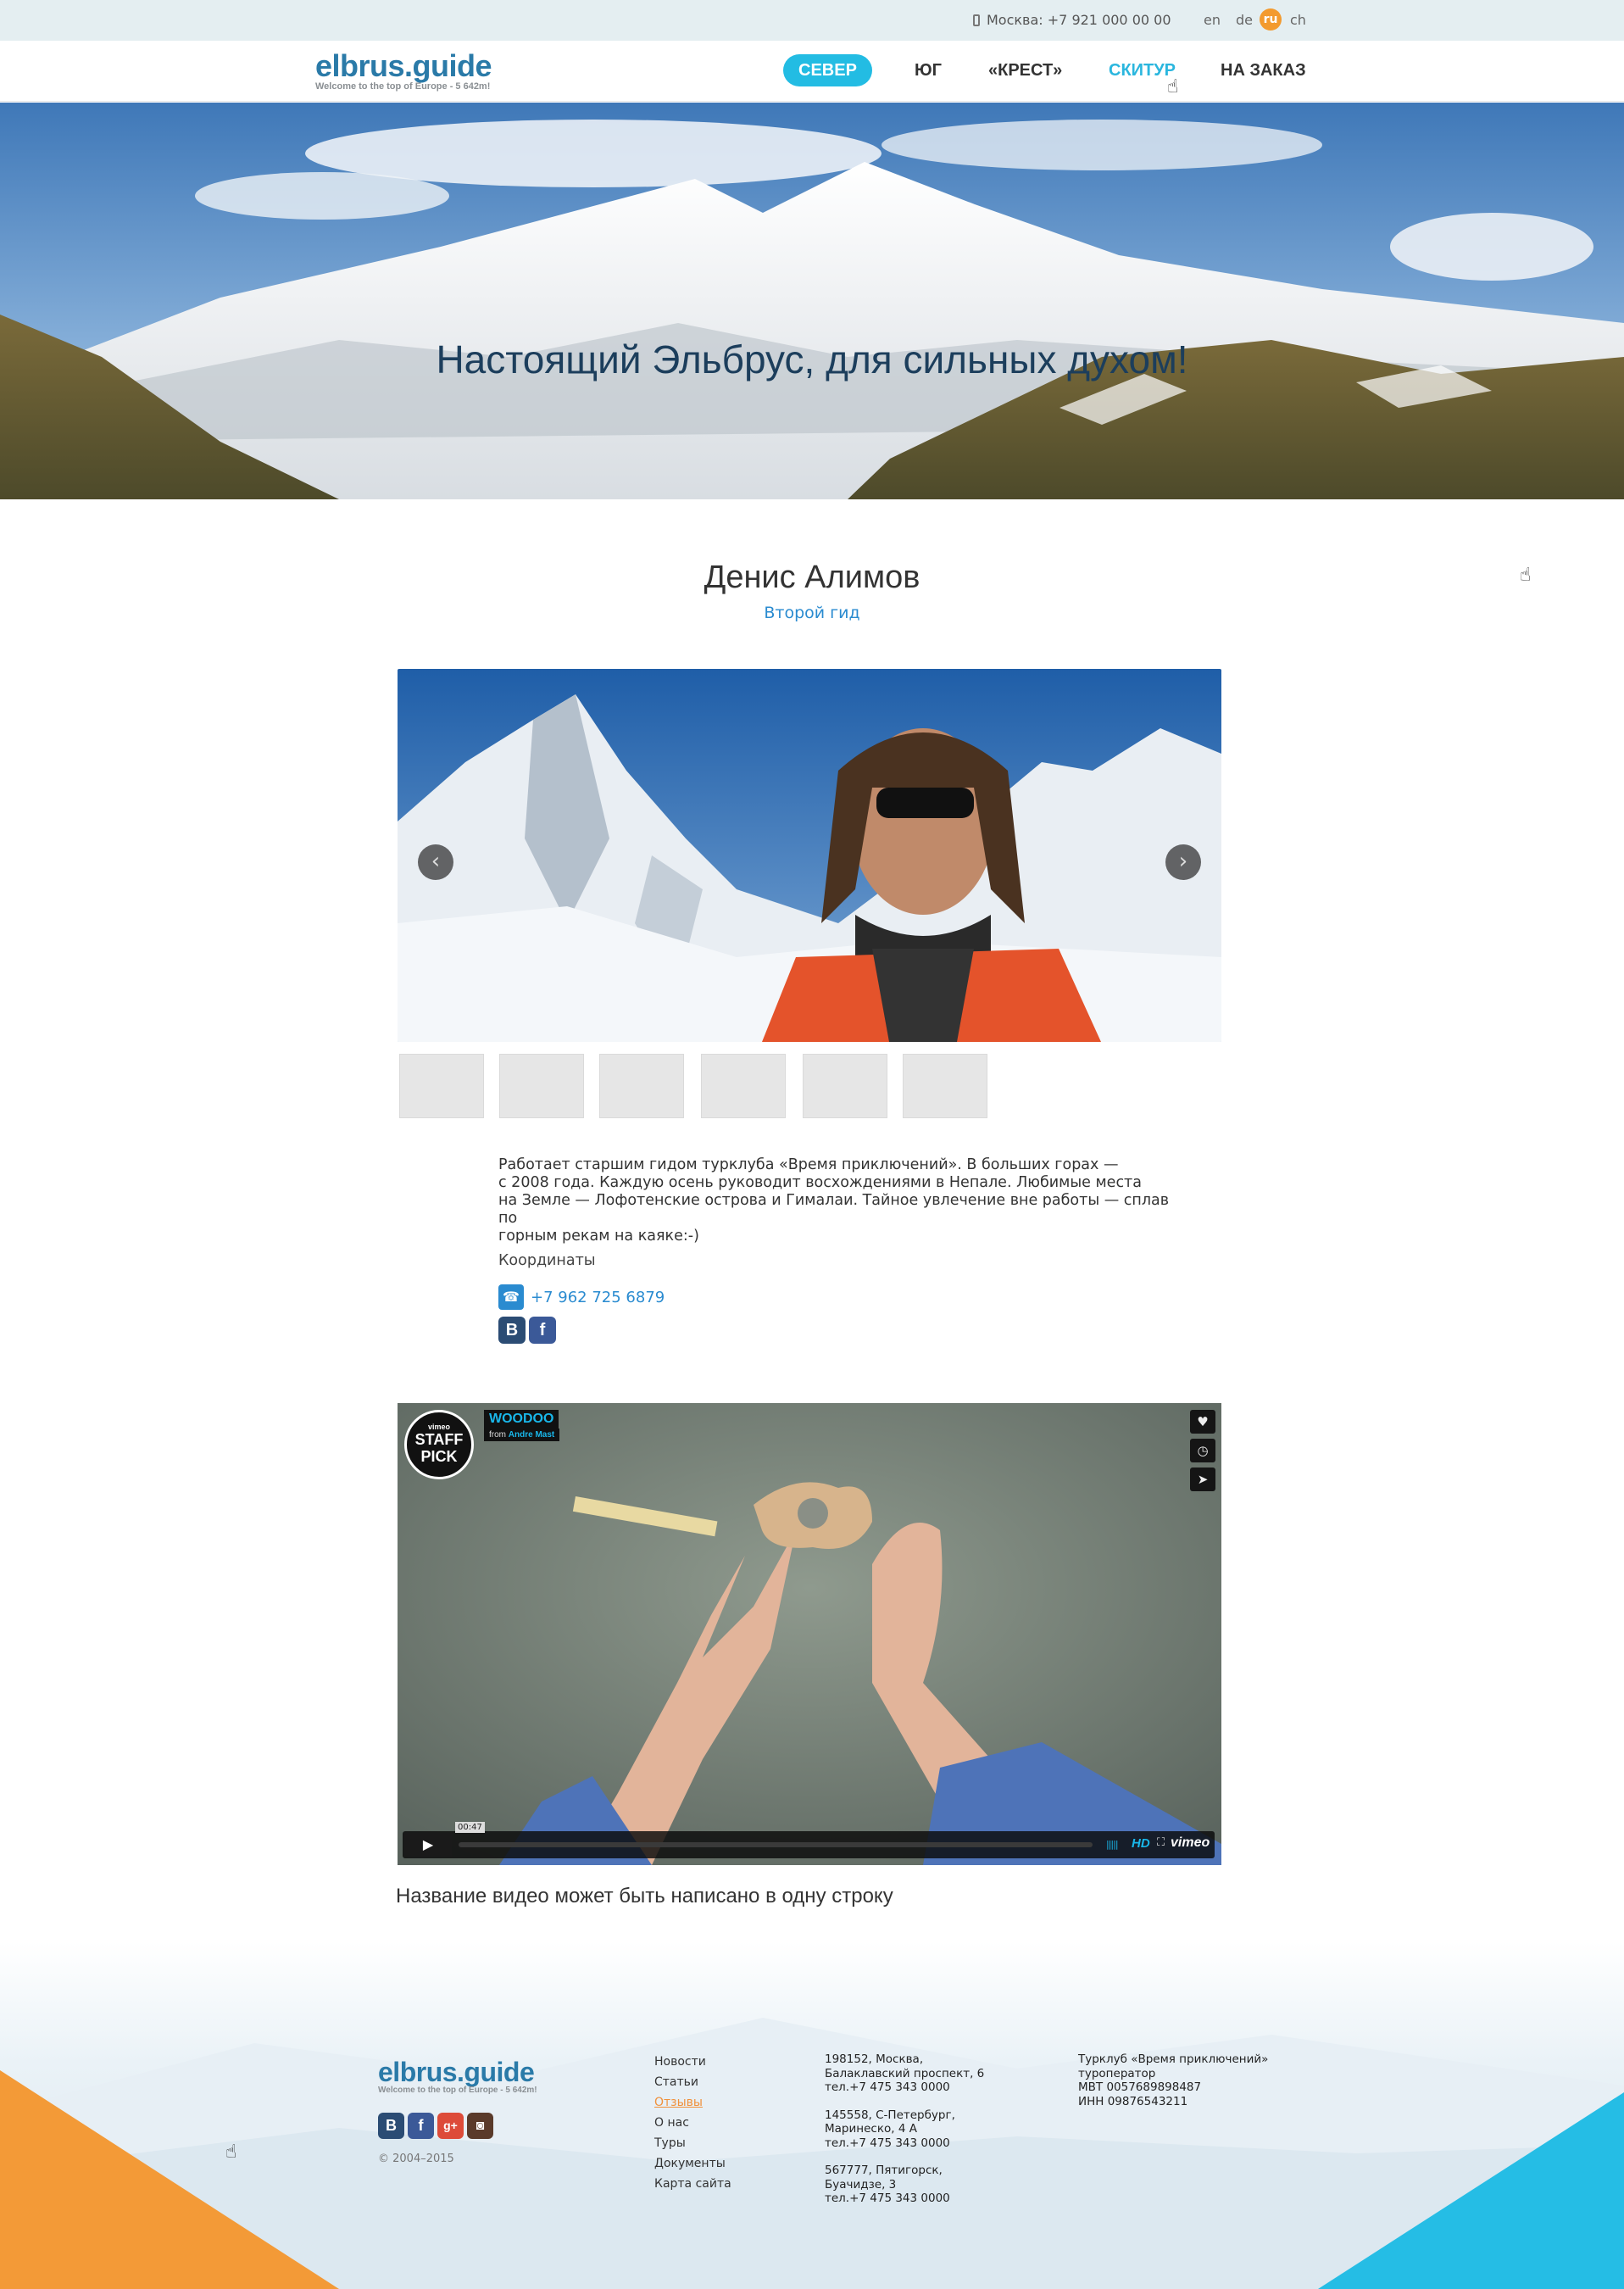 The height and width of the screenshot is (2289, 1624). What do you see at coordinates (812, 577) in the screenshot?
I see `guide-name: Денис Алимов` at bounding box center [812, 577].